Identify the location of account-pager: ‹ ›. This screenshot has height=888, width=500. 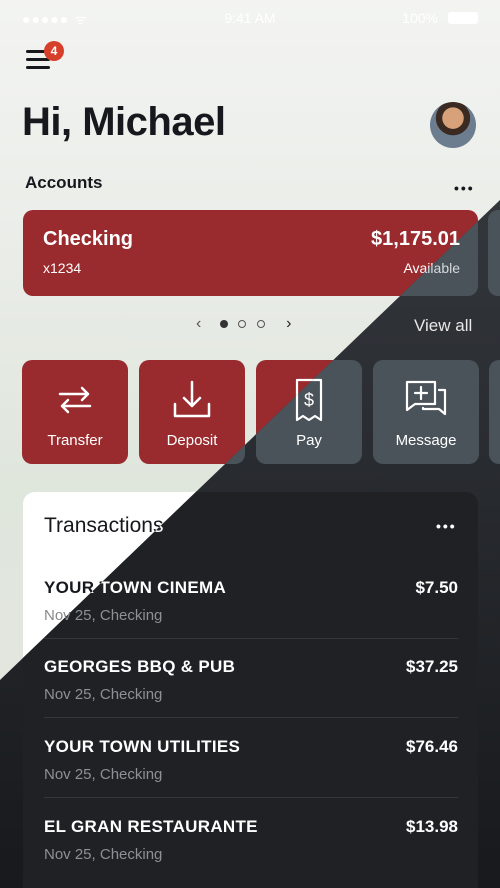
(243, 324).